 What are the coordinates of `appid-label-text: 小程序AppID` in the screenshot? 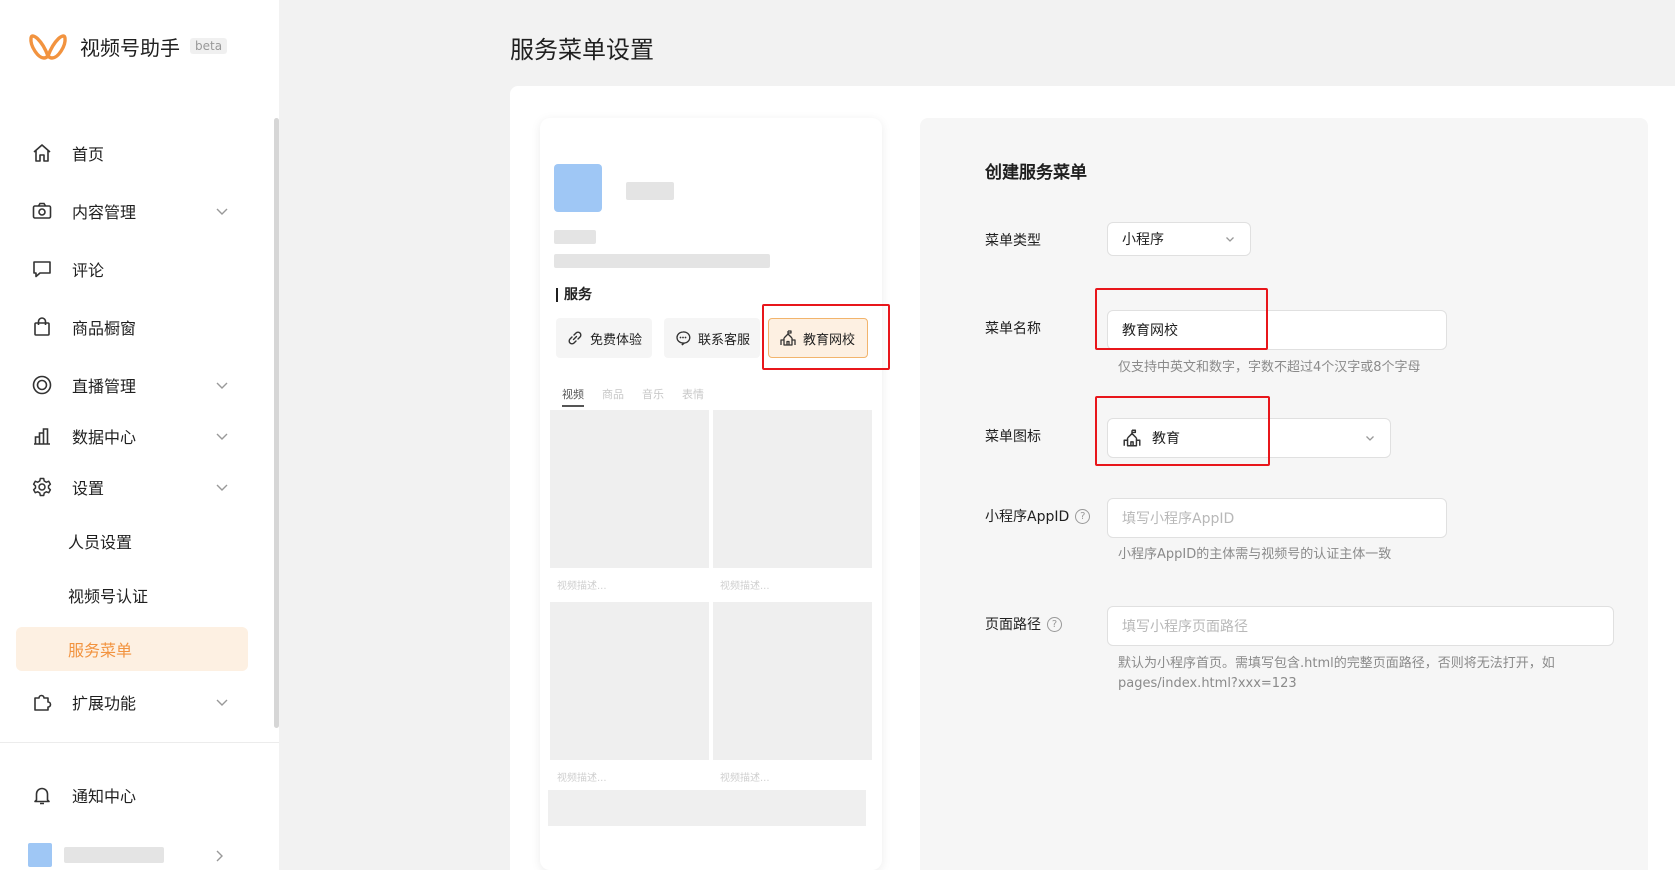 It's located at (1027, 517).